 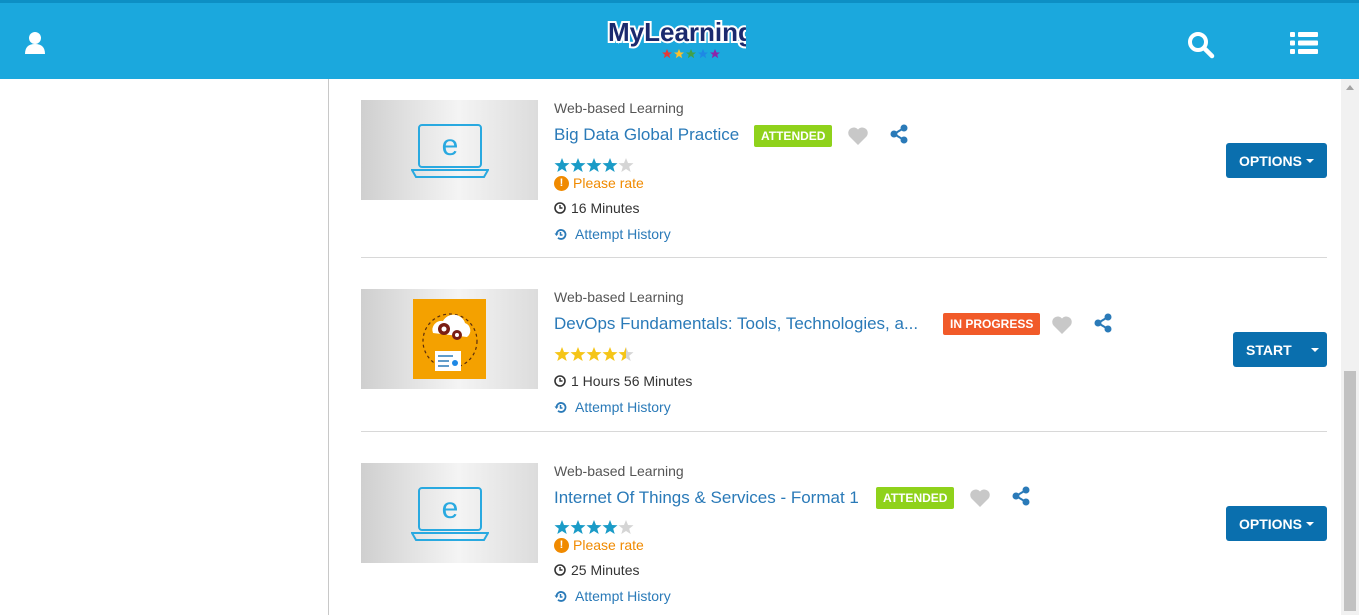 I want to click on course-duration: 1 Hours 56 Minutes, so click(x=623, y=381).